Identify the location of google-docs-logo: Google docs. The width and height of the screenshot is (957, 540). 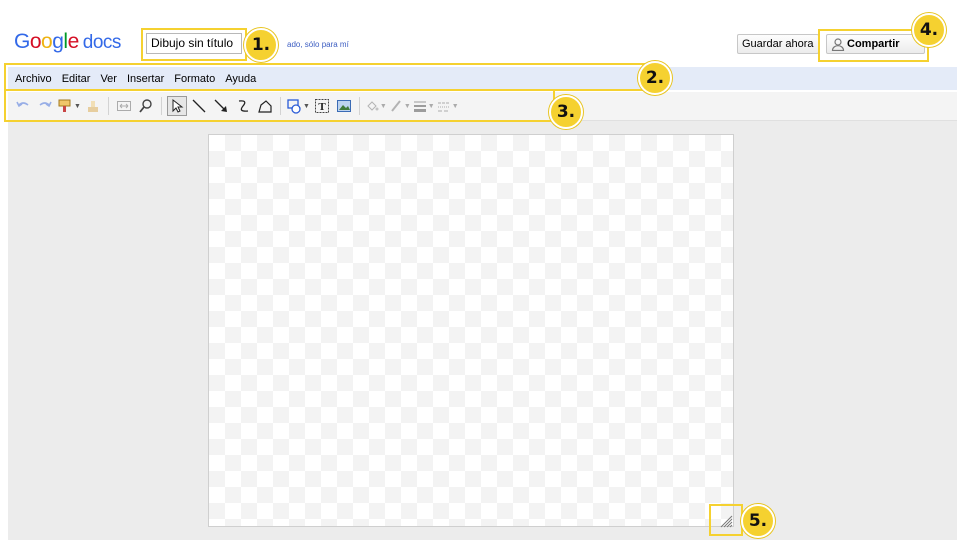
(67, 42).